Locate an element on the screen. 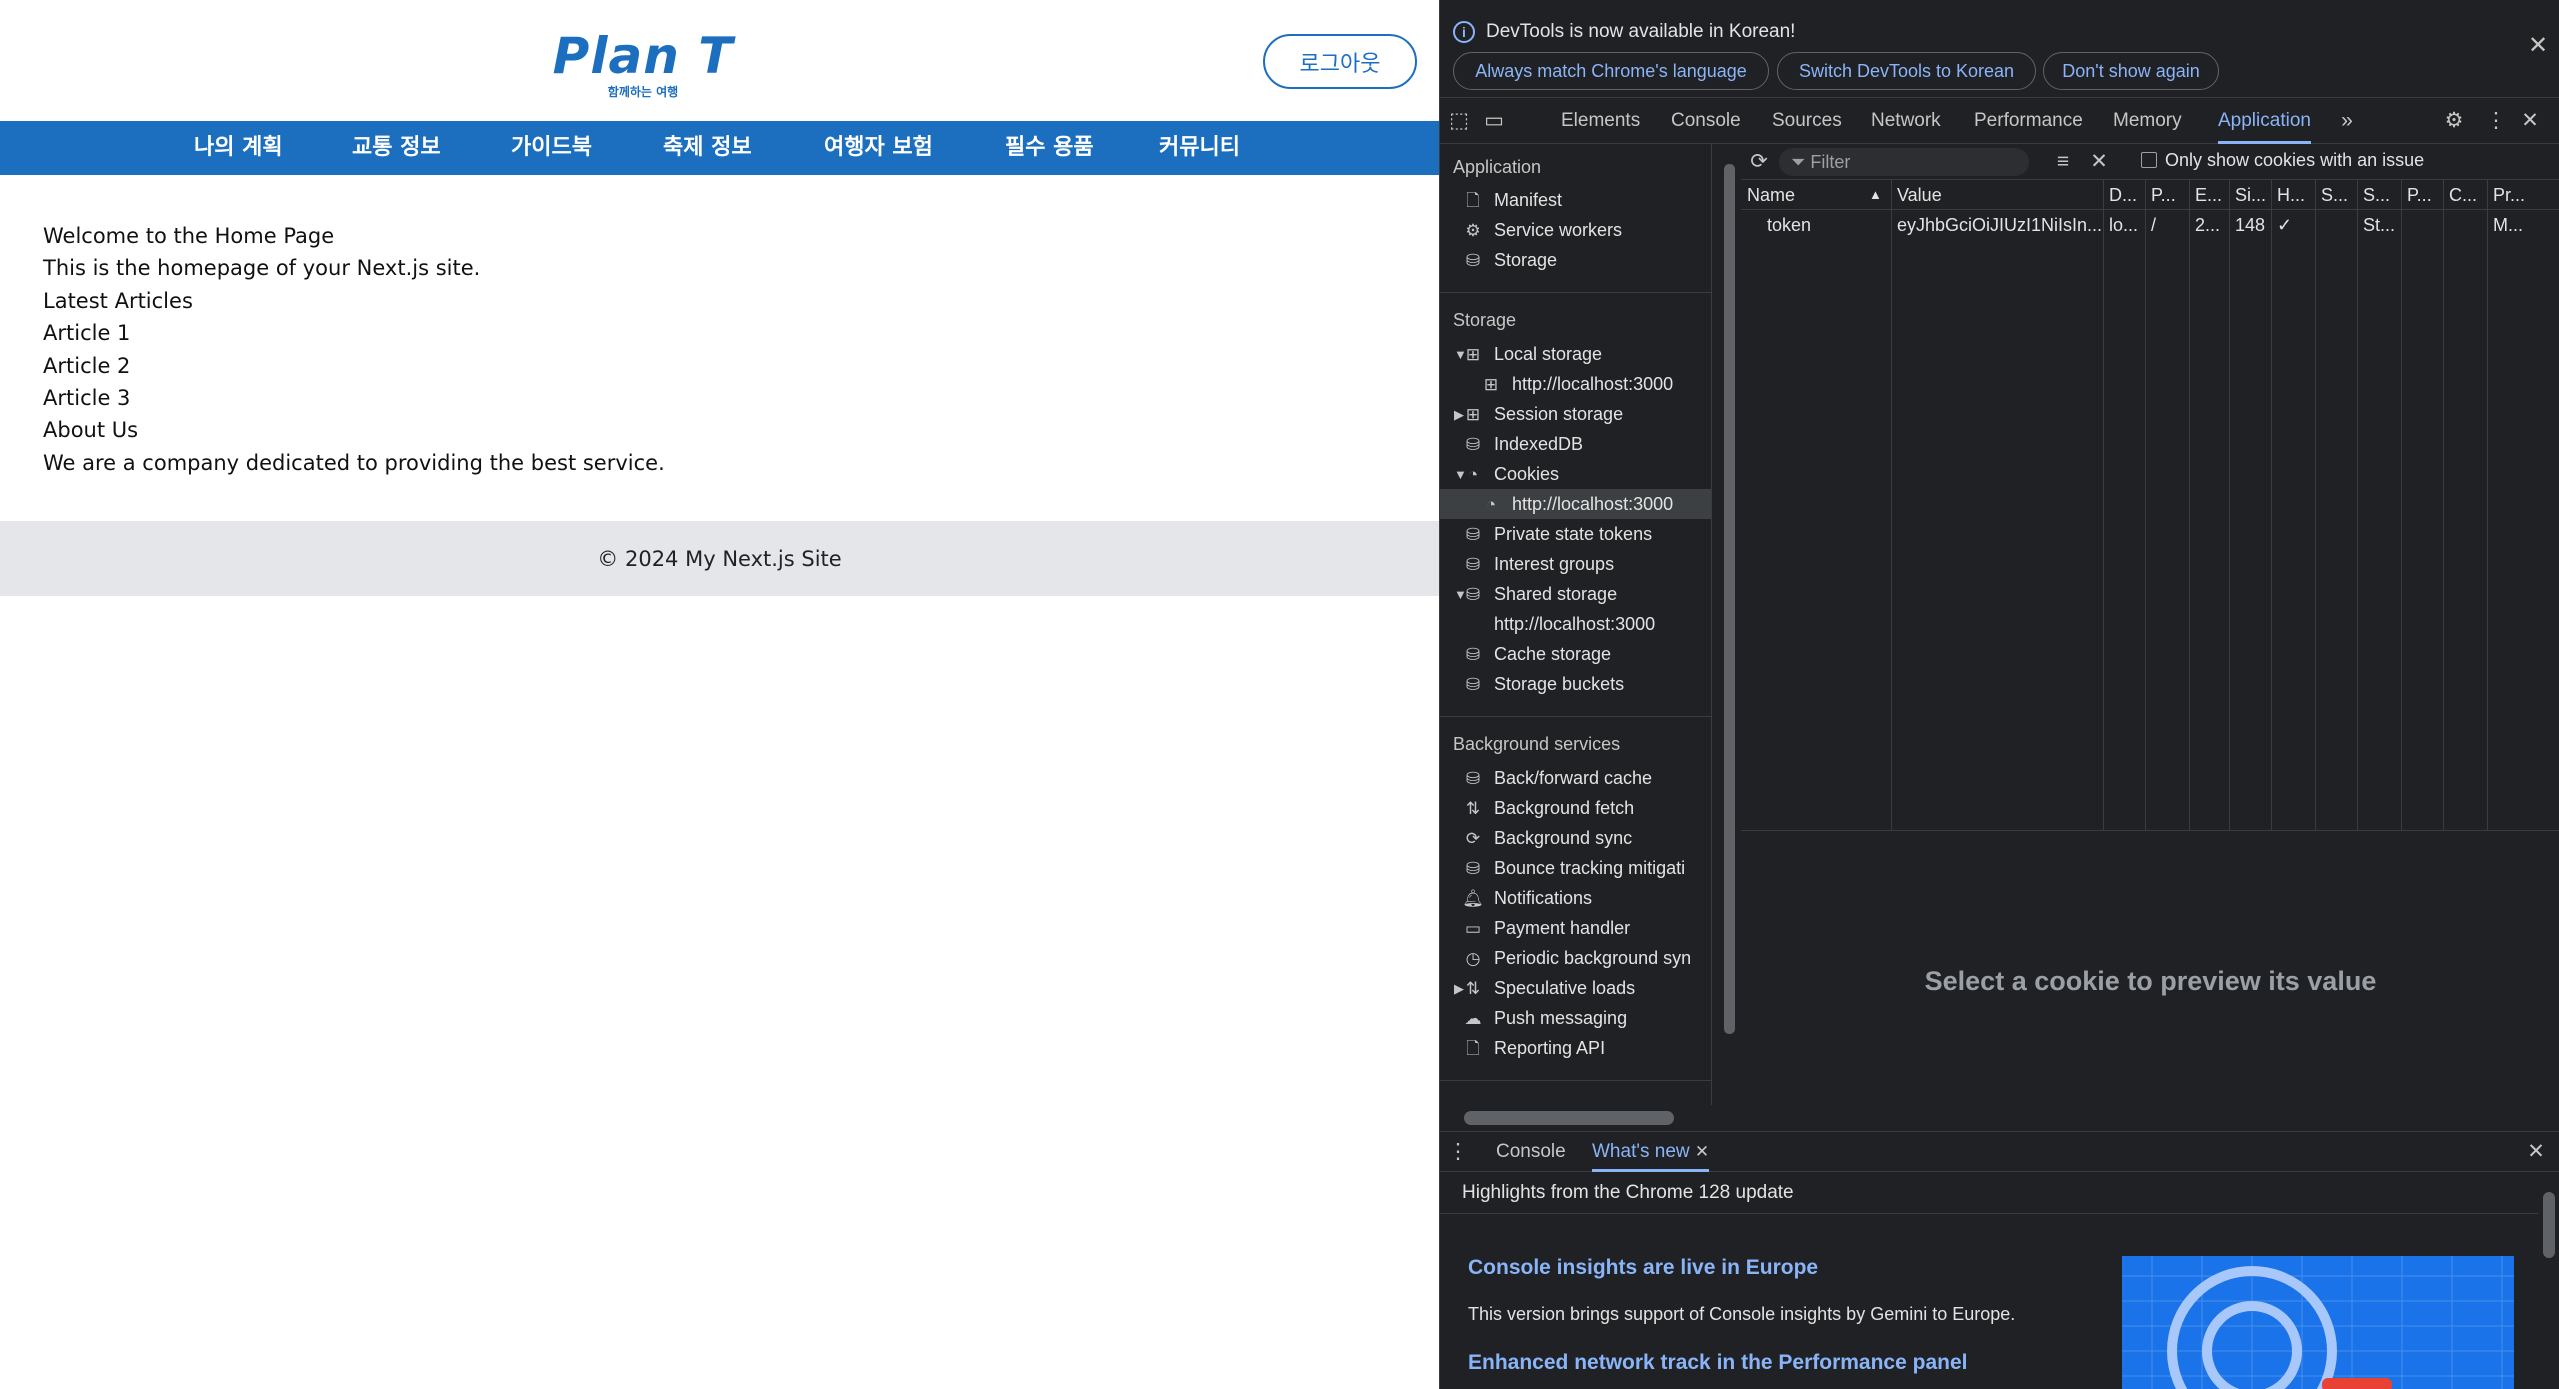 This screenshot has width=2559, height=1389. device-toolbar-icon: ▭ is located at coordinates (1494, 121).